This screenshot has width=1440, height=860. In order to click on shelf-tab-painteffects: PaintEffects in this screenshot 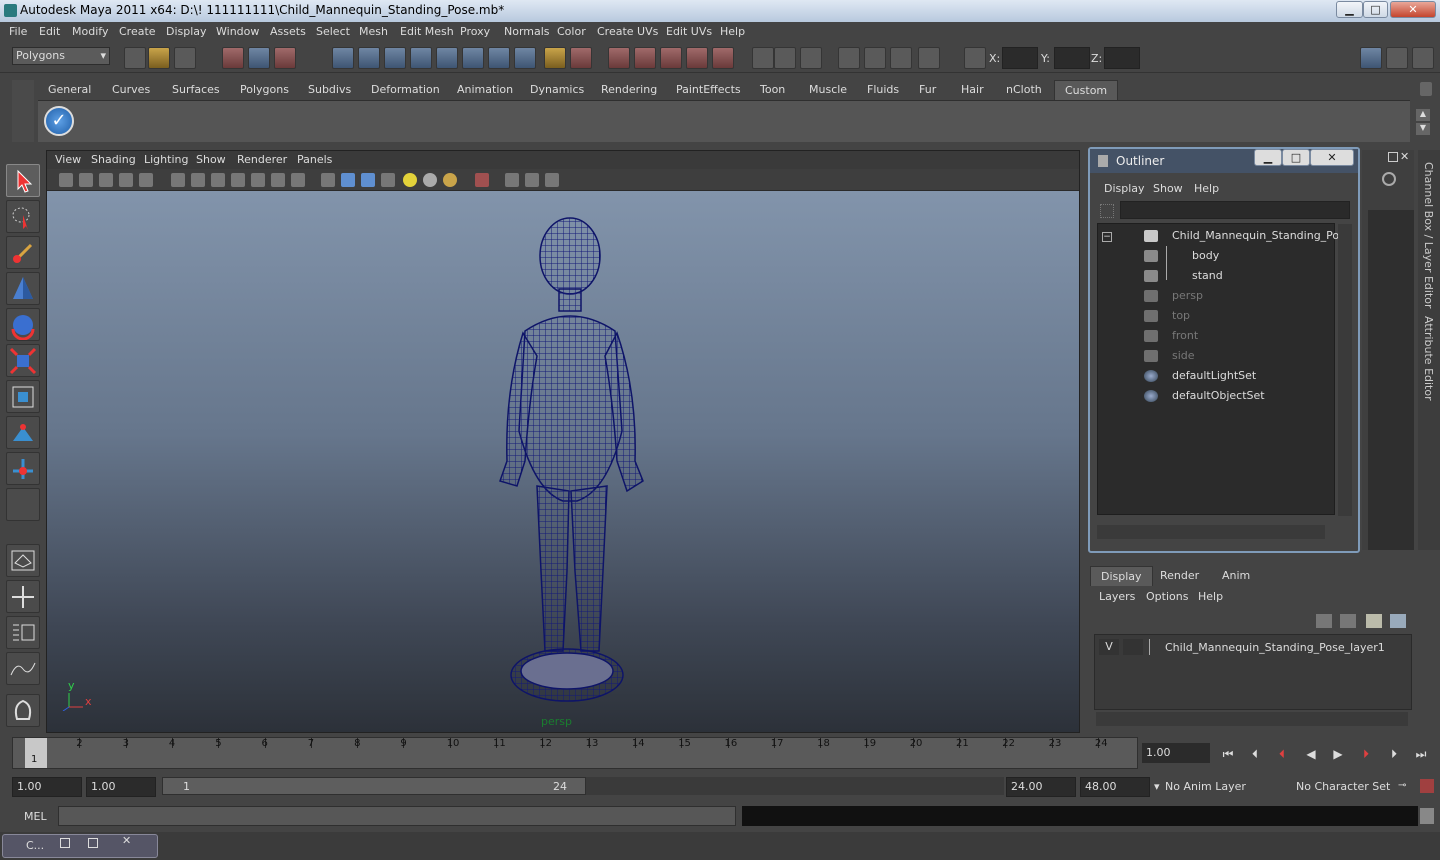, I will do `click(708, 90)`.